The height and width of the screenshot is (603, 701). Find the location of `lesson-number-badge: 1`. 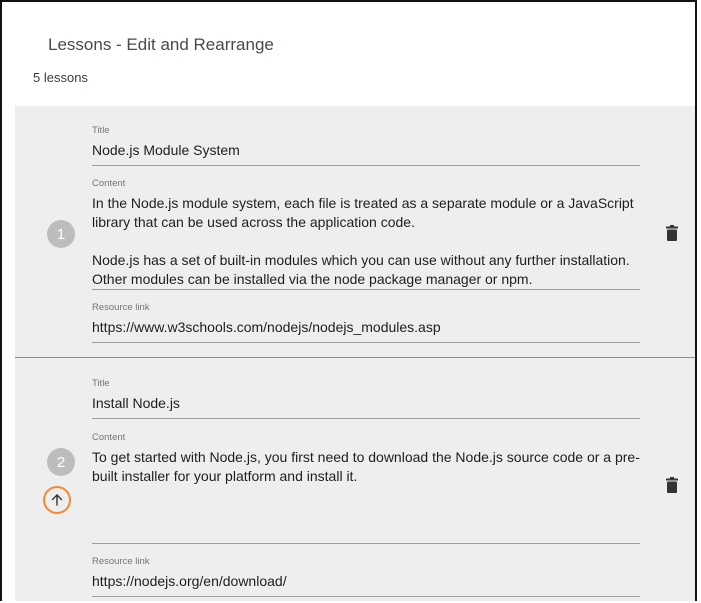

lesson-number-badge: 1 is located at coordinates (61, 234).